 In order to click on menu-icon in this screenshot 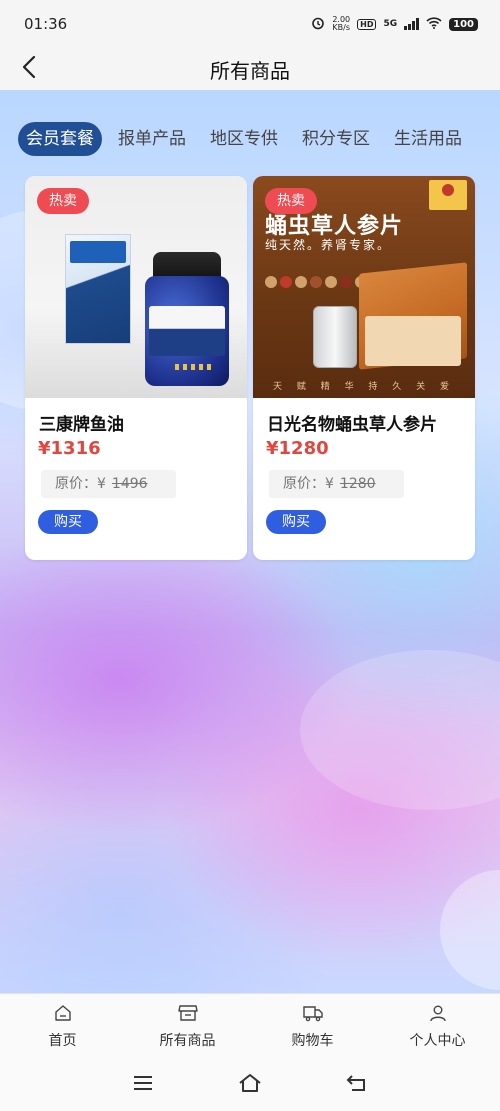, I will do `click(143, 1085)`.